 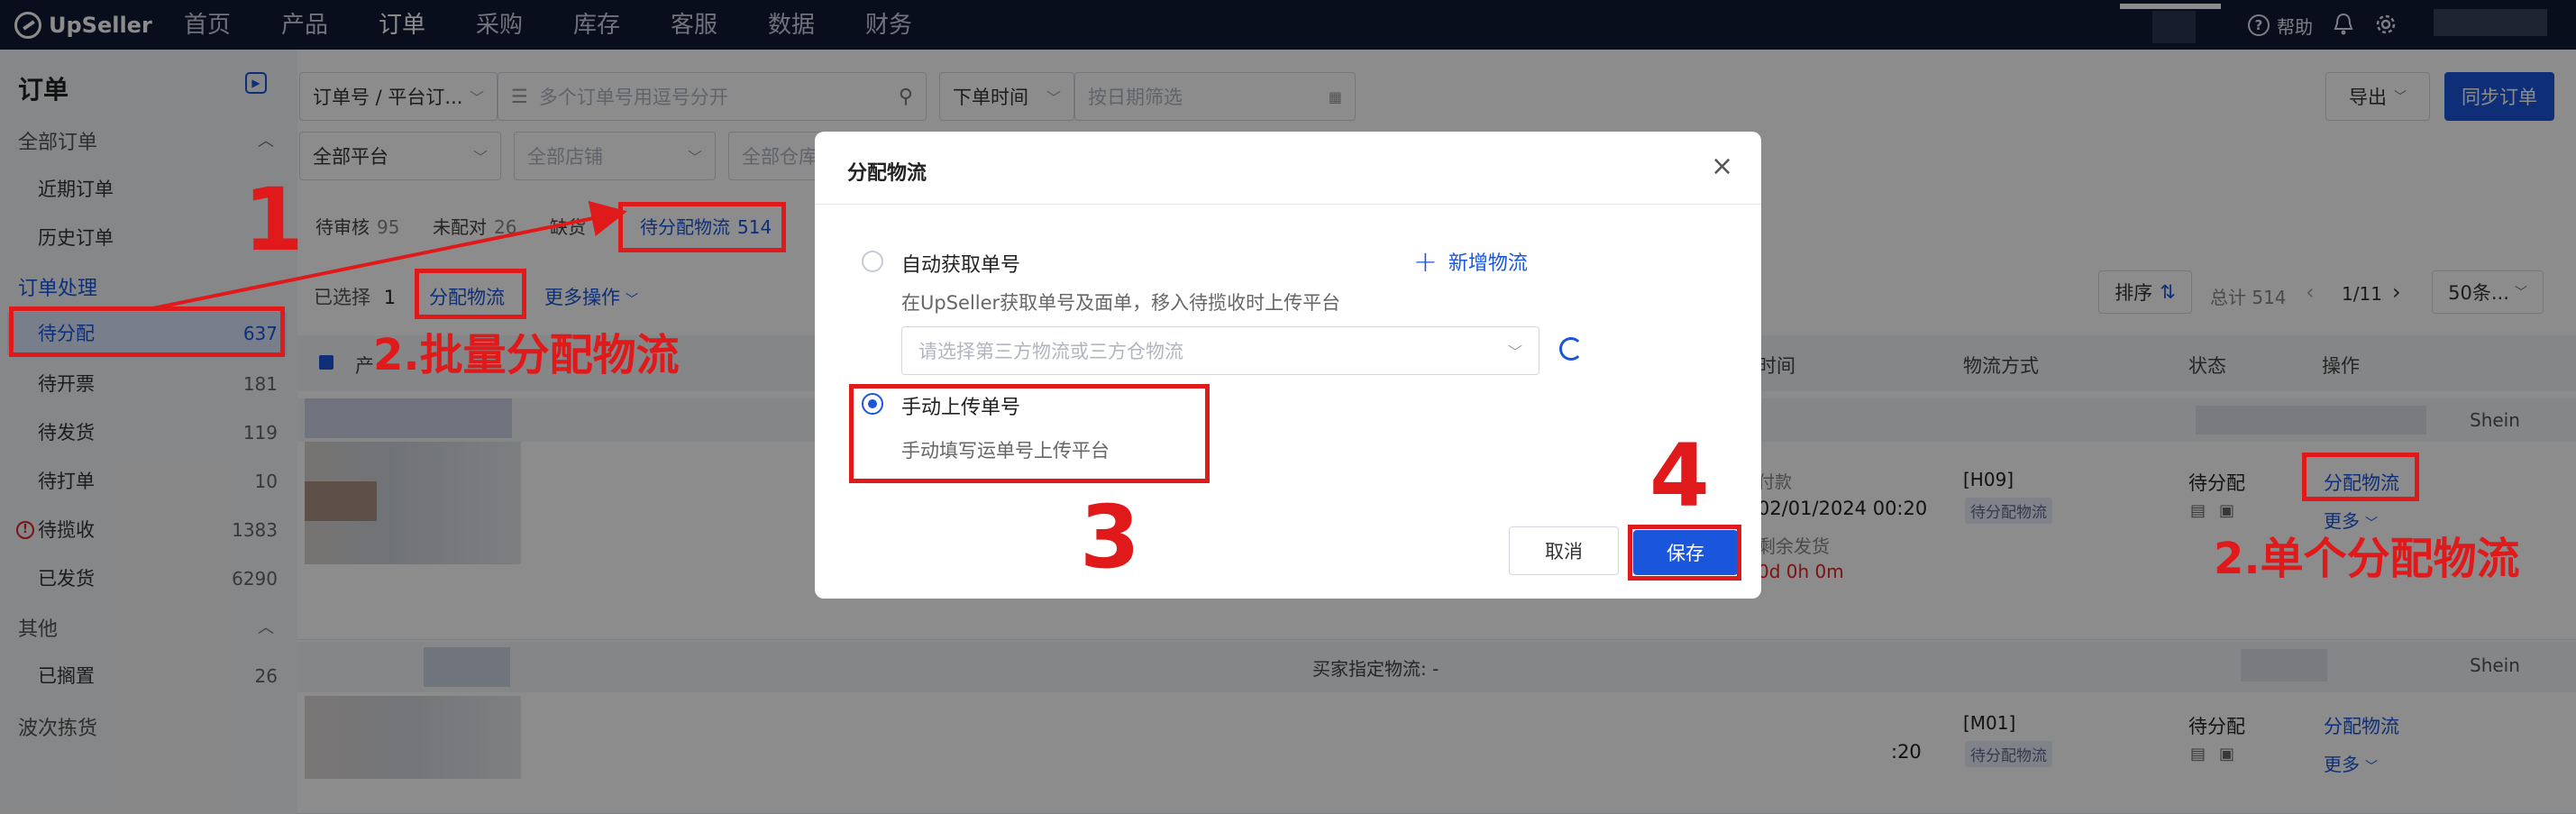 I want to click on annotation-step-1: 1, so click(x=273, y=219).